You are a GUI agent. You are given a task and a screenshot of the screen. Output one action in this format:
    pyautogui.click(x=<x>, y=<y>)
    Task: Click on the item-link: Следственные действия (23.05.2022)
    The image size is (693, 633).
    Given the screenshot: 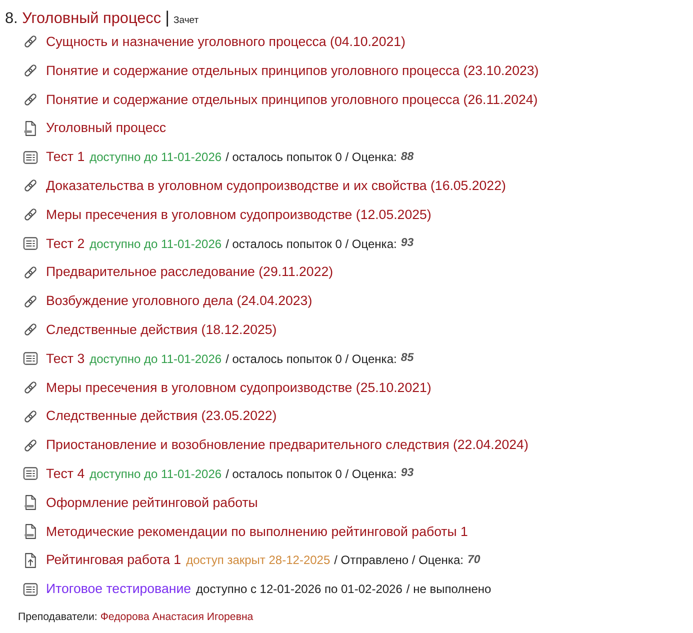 What is the action you would take?
    pyautogui.click(x=161, y=416)
    